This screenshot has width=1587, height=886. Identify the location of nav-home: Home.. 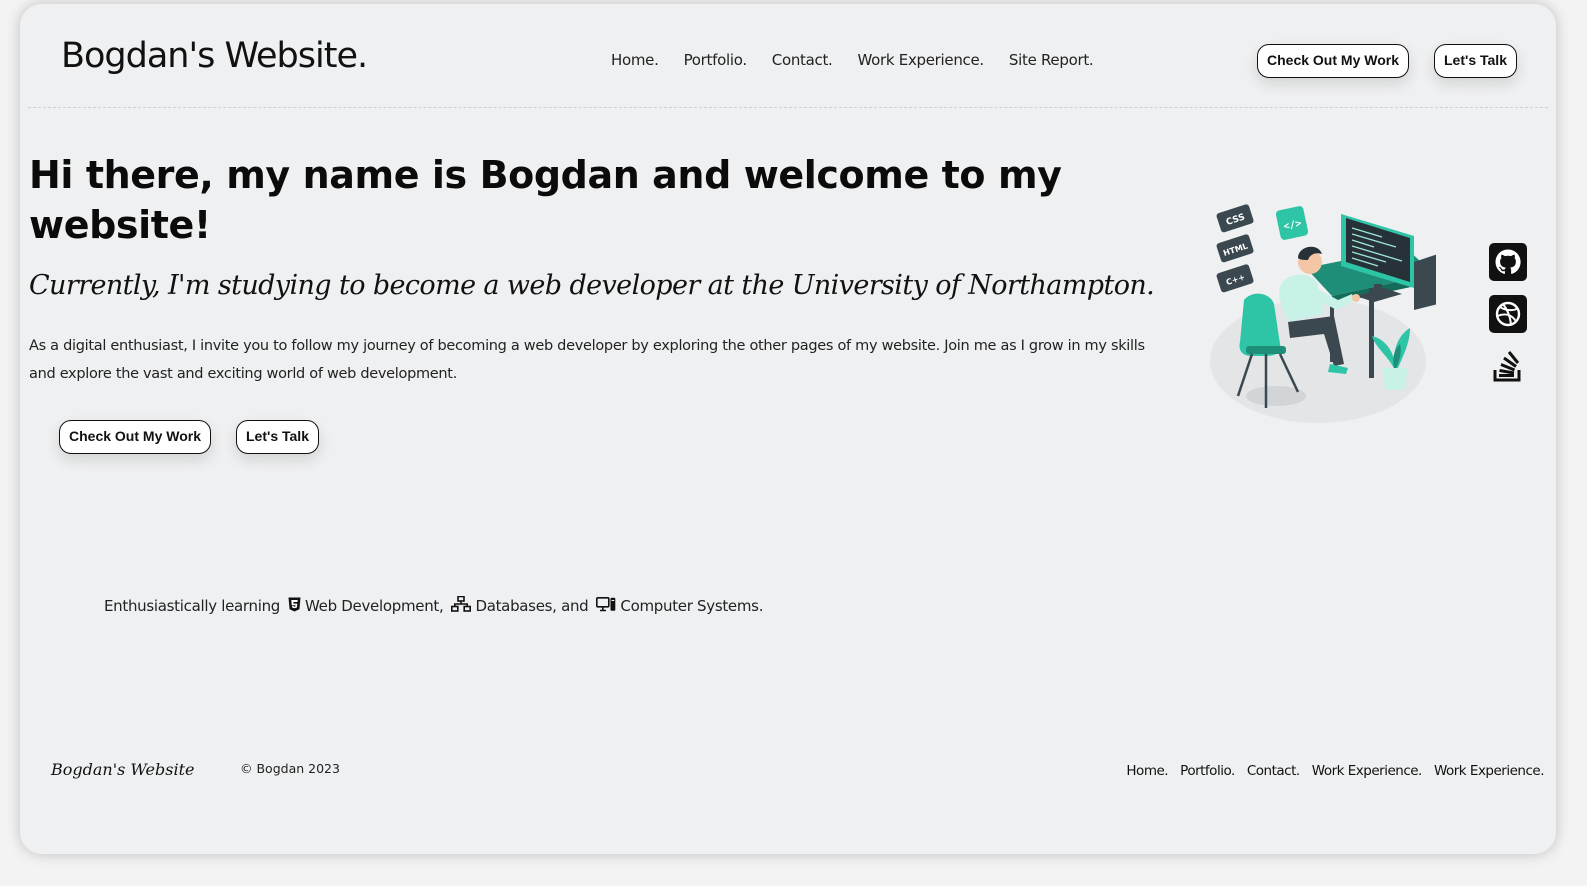
(635, 60).